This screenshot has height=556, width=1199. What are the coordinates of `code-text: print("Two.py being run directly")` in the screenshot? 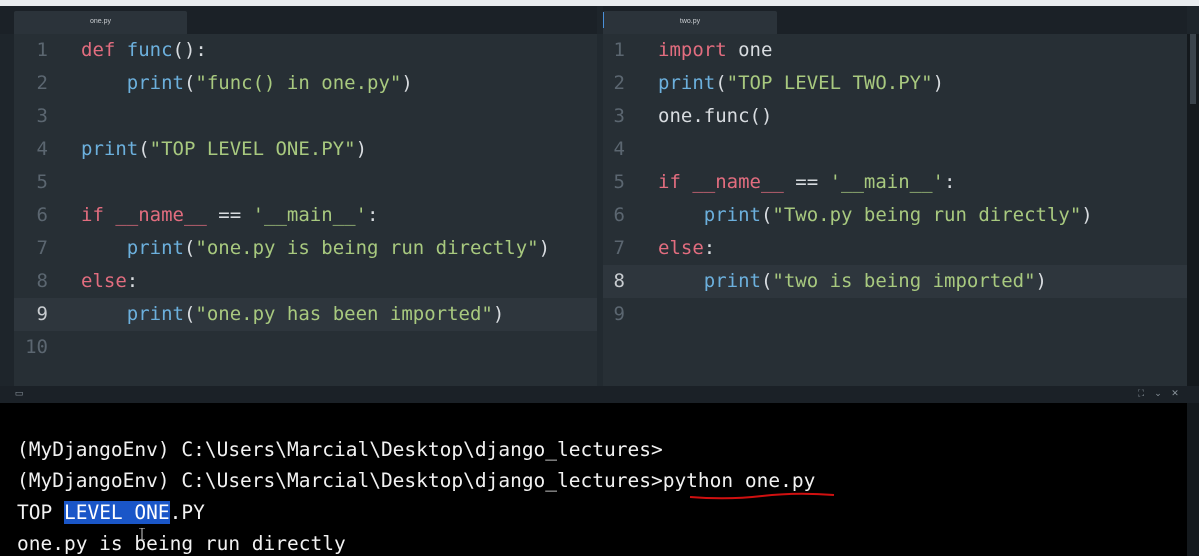 It's located at (875, 215).